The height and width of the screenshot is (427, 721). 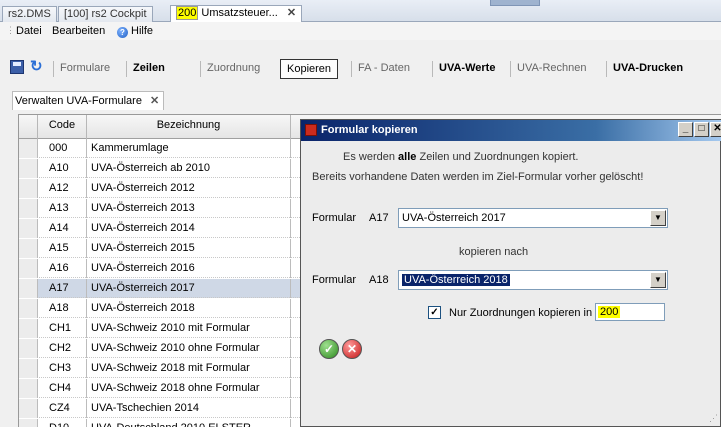 I want to click on cell-code: A17, so click(x=62, y=288).